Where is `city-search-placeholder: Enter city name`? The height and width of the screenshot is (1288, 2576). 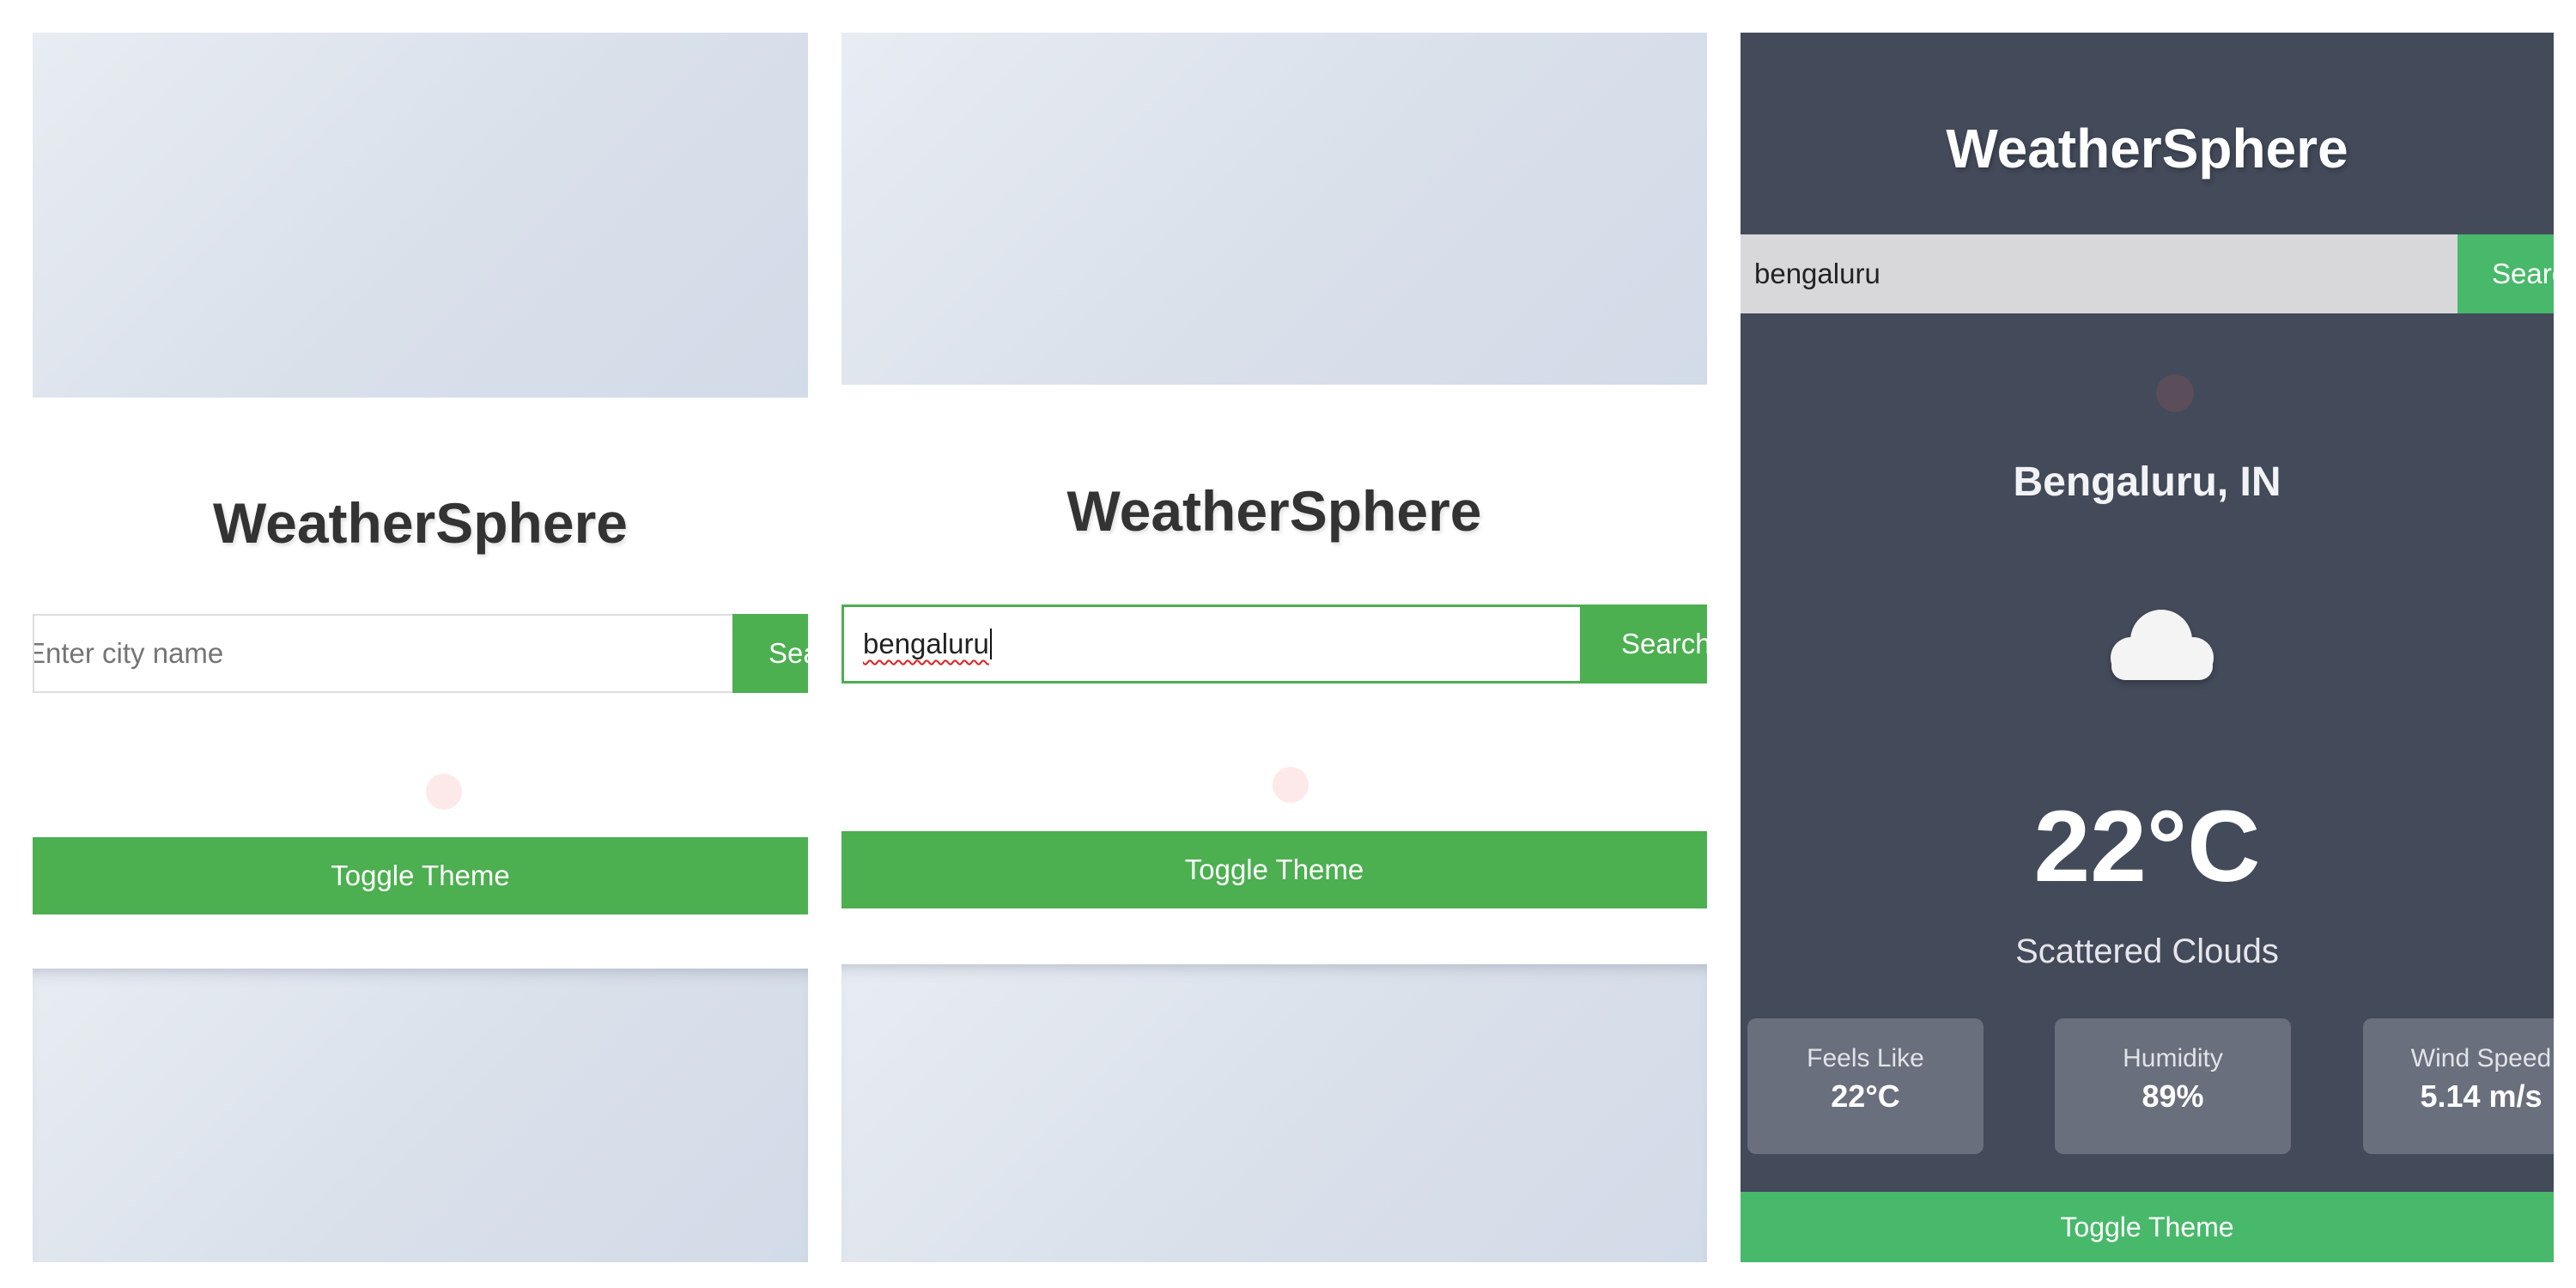 city-search-placeholder: Enter city name is located at coordinates (128, 653).